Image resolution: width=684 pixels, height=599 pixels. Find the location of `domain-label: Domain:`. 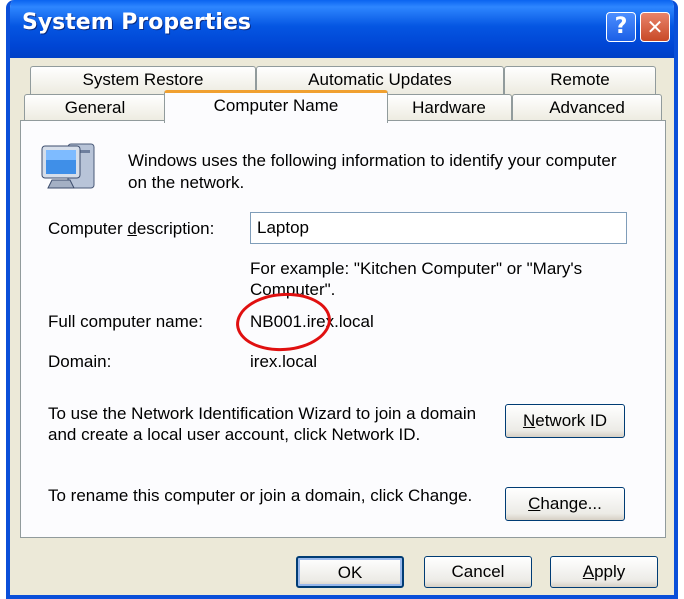

domain-label: Domain: is located at coordinates (80, 361).